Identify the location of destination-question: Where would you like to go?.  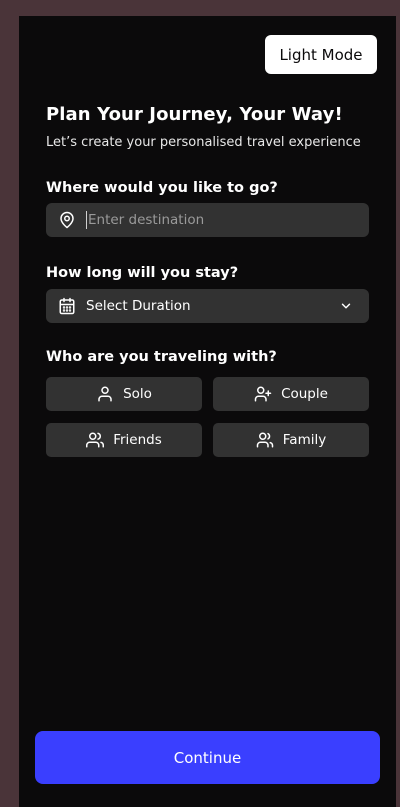
(162, 188).